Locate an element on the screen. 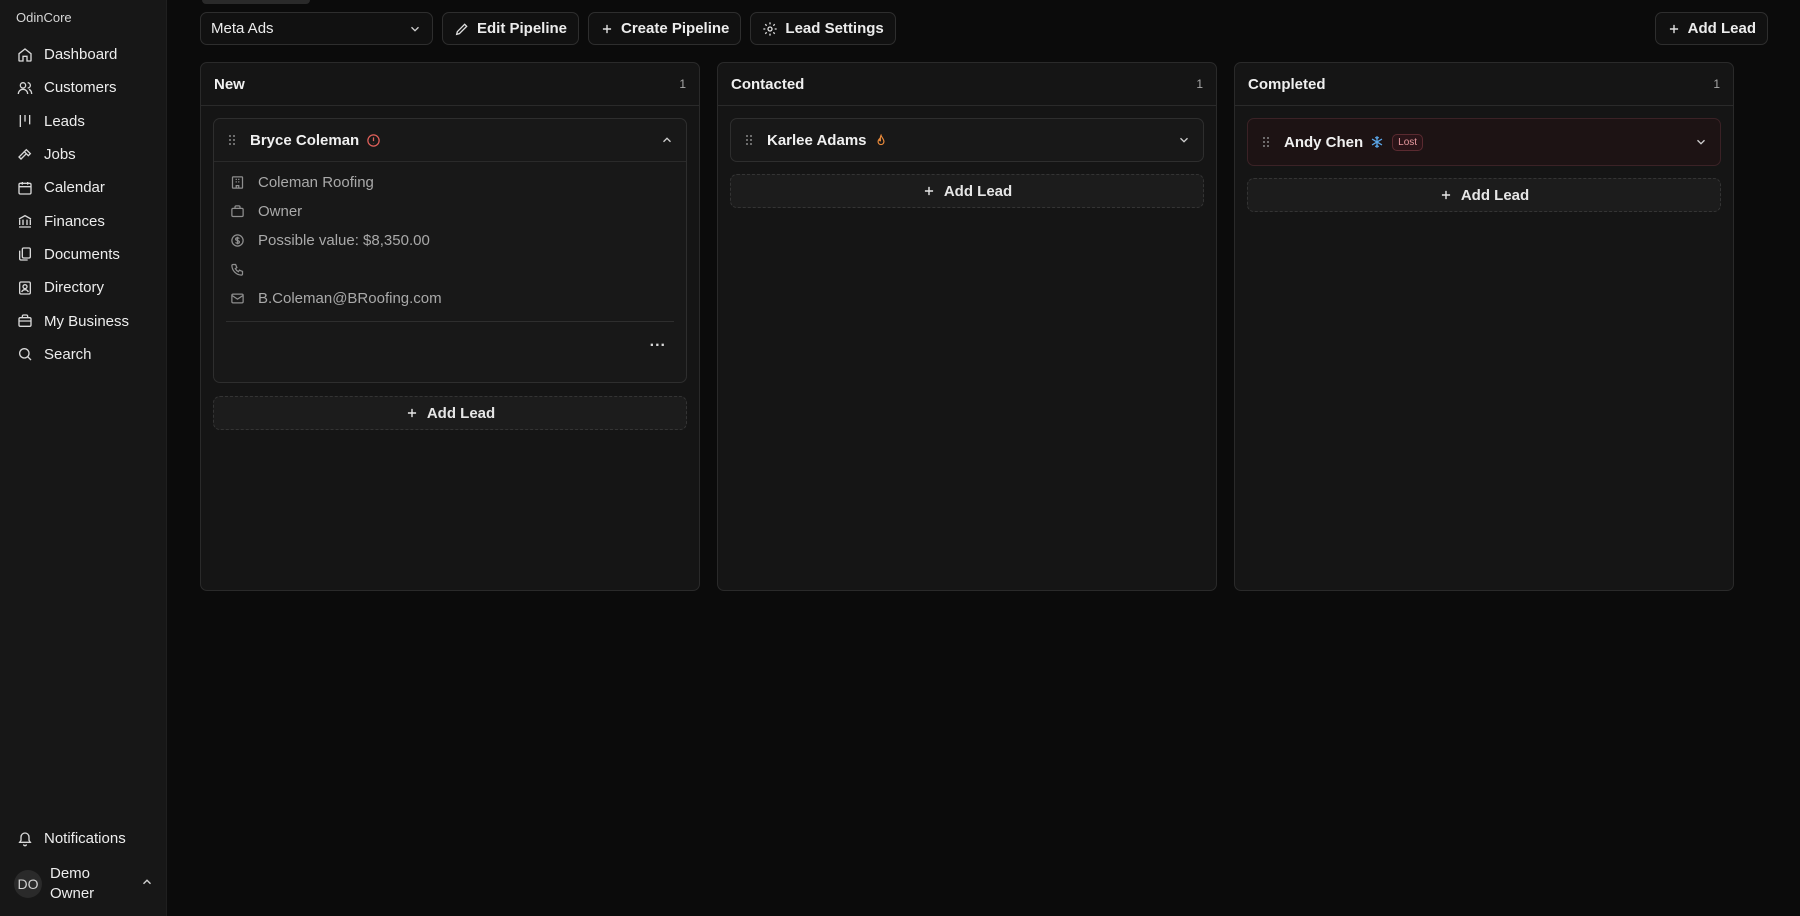  sidebar-item-label: Finances is located at coordinates (74, 221).